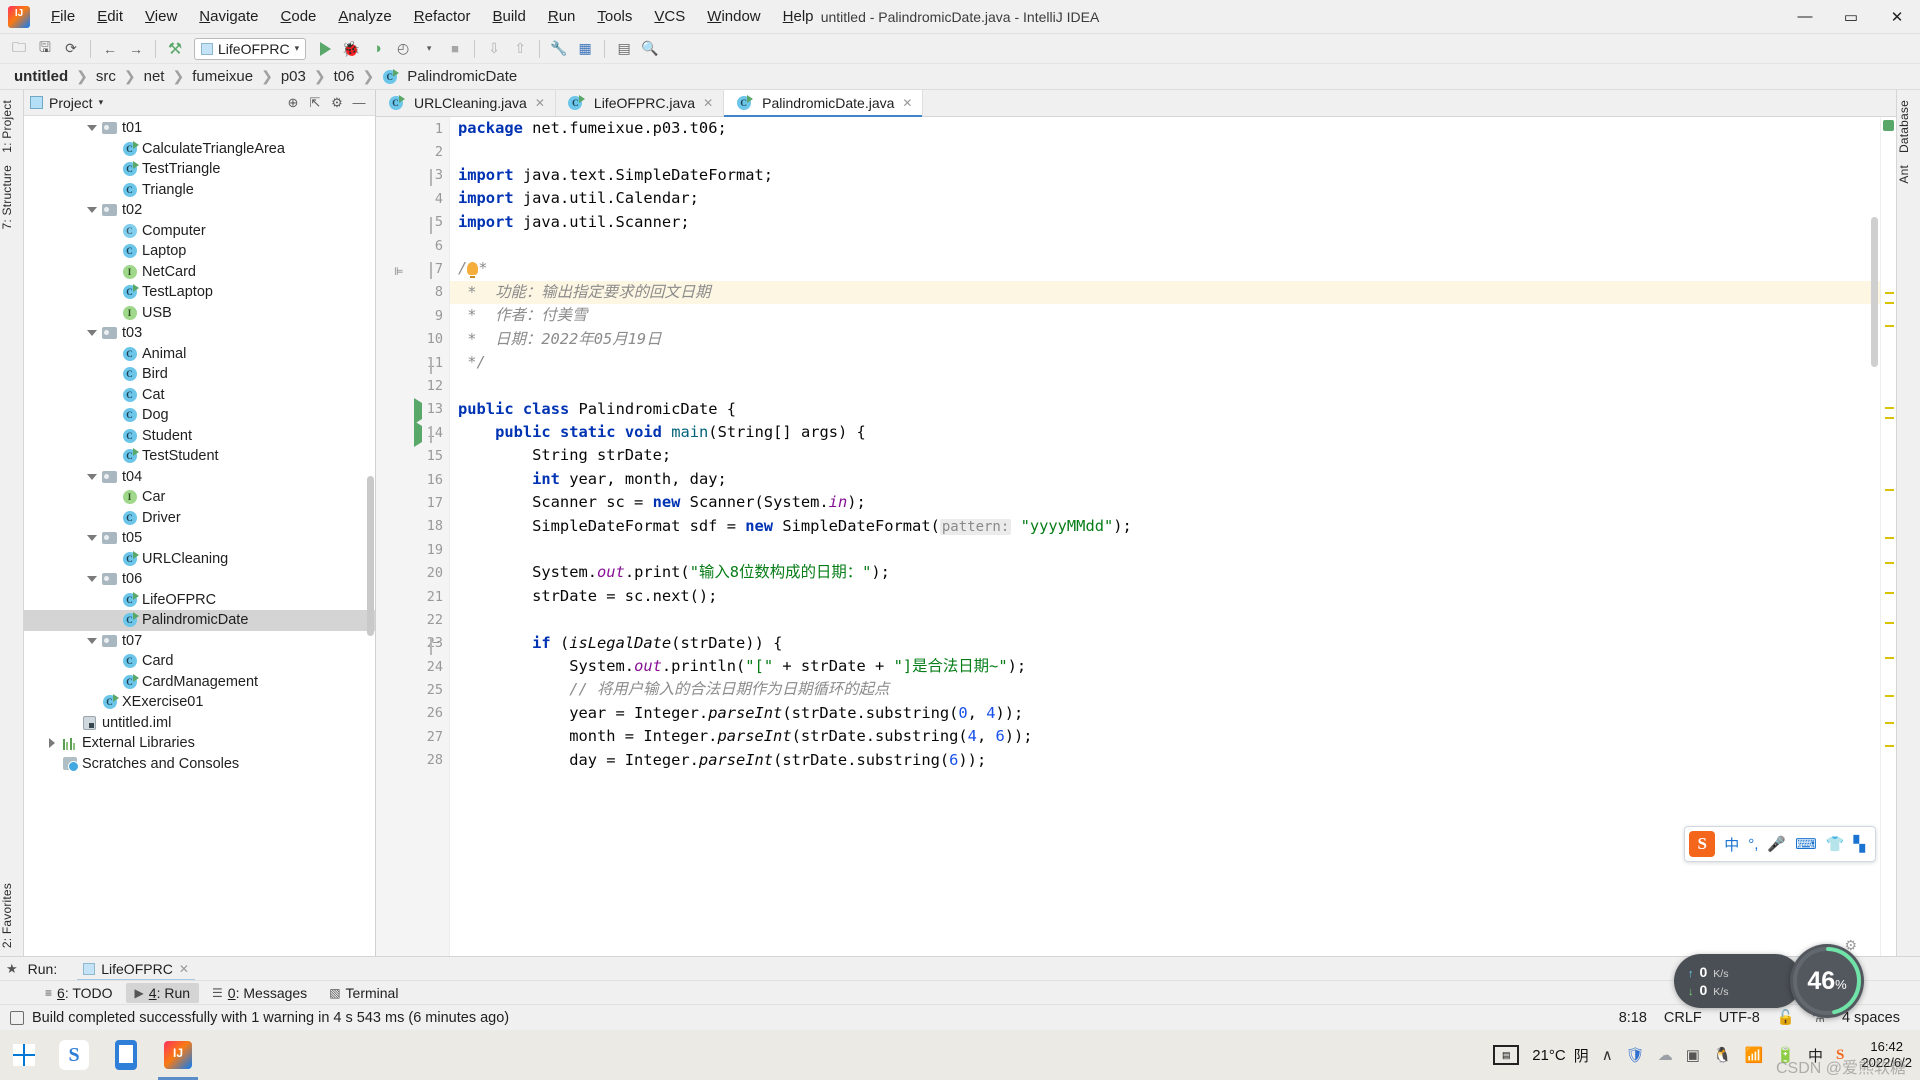 This screenshot has width=1920, height=1080. Describe the element at coordinates (1665, 1055) in the screenshot. I see `cloud-icon: ☁` at that location.